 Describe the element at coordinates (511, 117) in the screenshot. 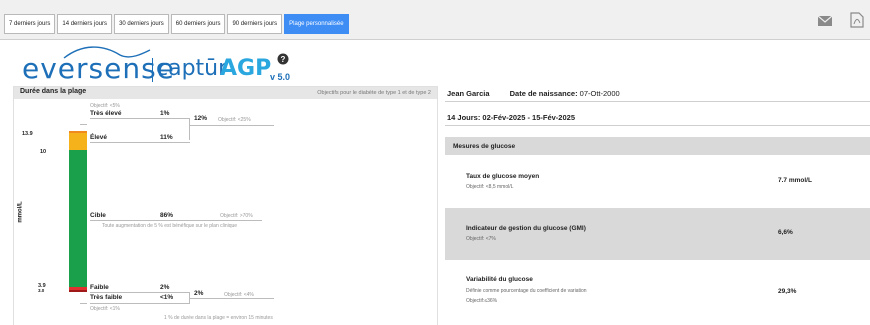

I see `report-period: 14 Jours: 02-Fév-2025 - 15-Fév-2025` at that location.